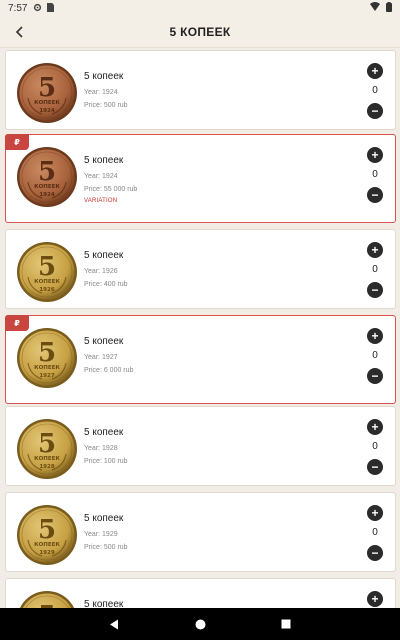 The height and width of the screenshot is (640, 400). What do you see at coordinates (37, 8) in the screenshot?
I see `settings-icon` at bounding box center [37, 8].